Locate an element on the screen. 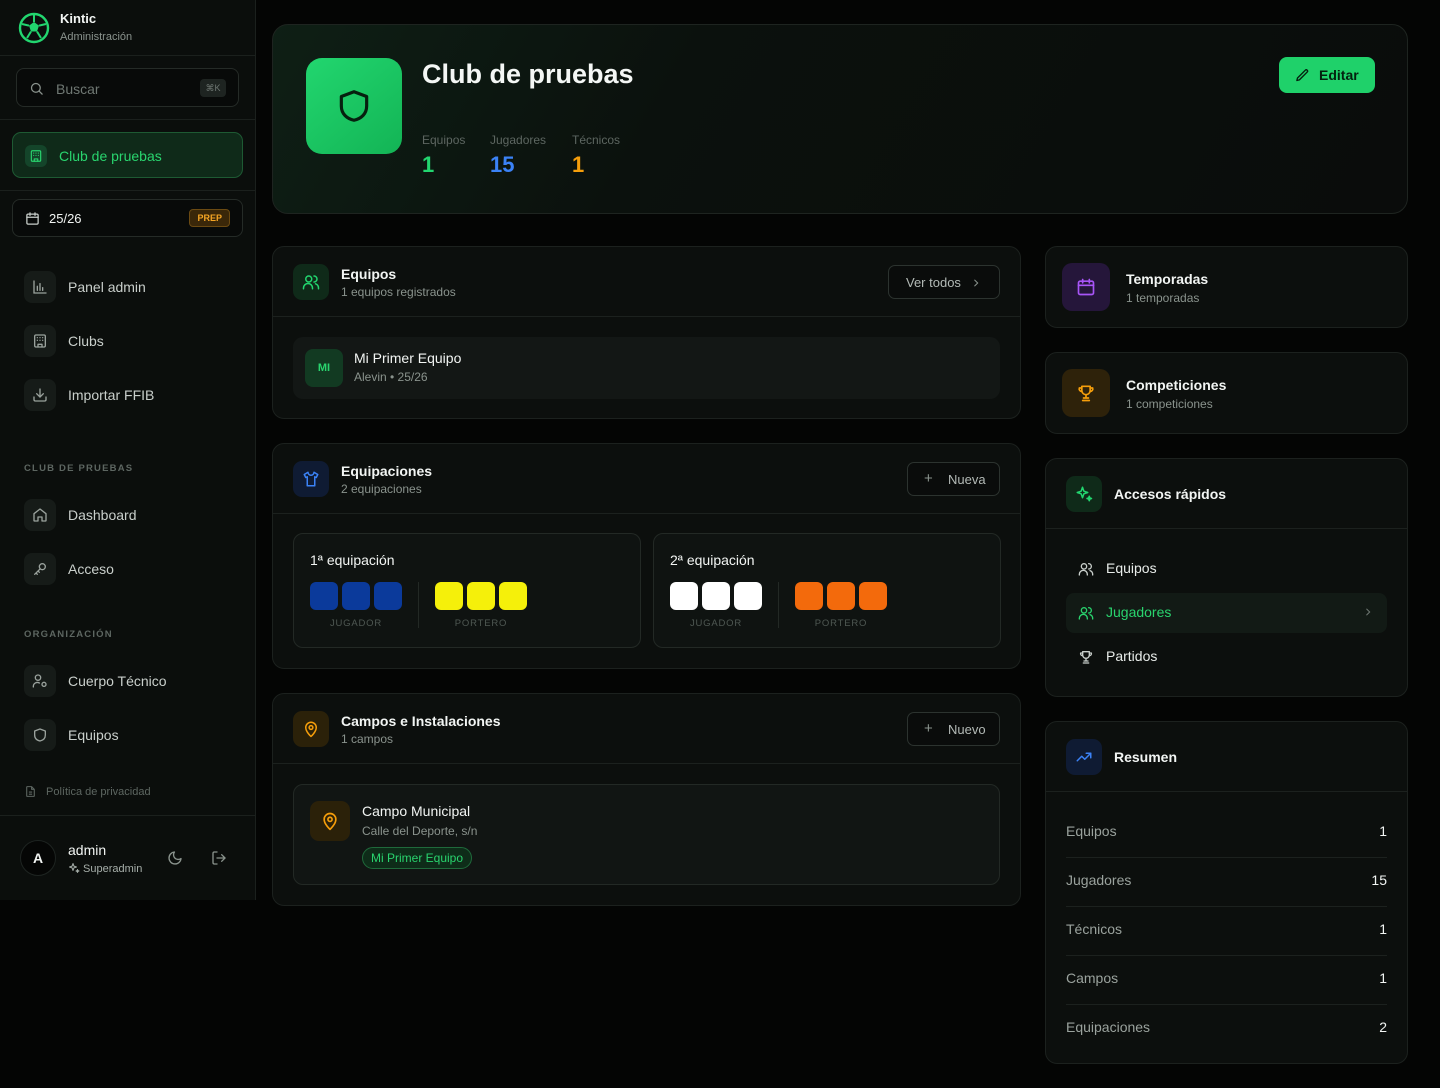 This screenshot has height=1088, width=1440. brand-subtitle: Administración is located at coordinates (96, 37).